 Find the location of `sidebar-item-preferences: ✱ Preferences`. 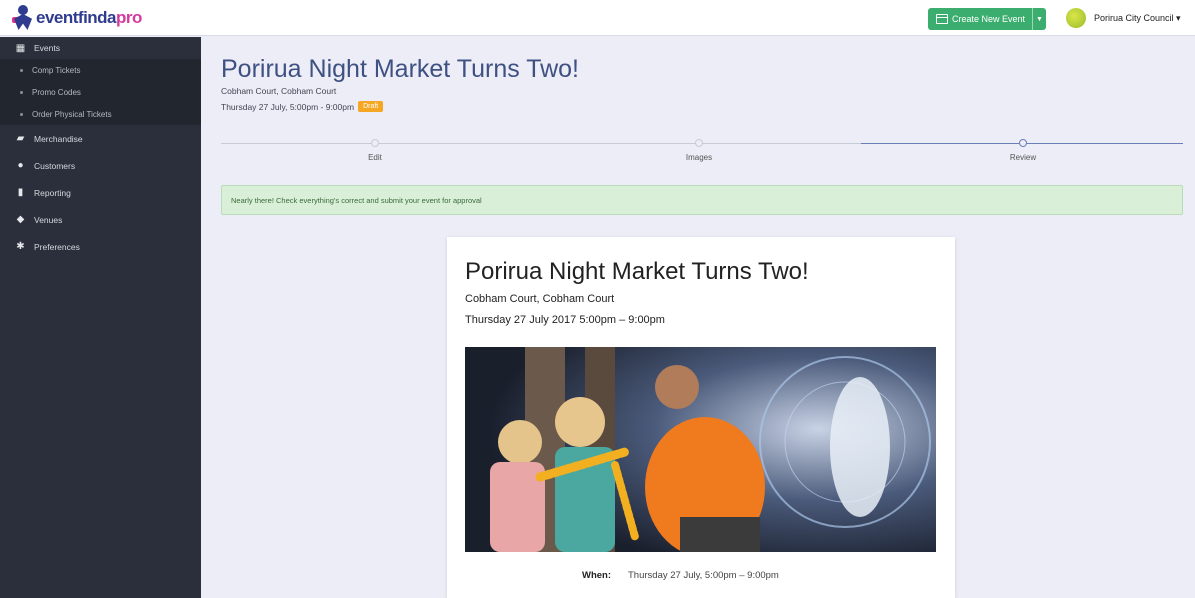

sidebar-item-preferences: ✱ Preferences is located at coordinates (100, 246).